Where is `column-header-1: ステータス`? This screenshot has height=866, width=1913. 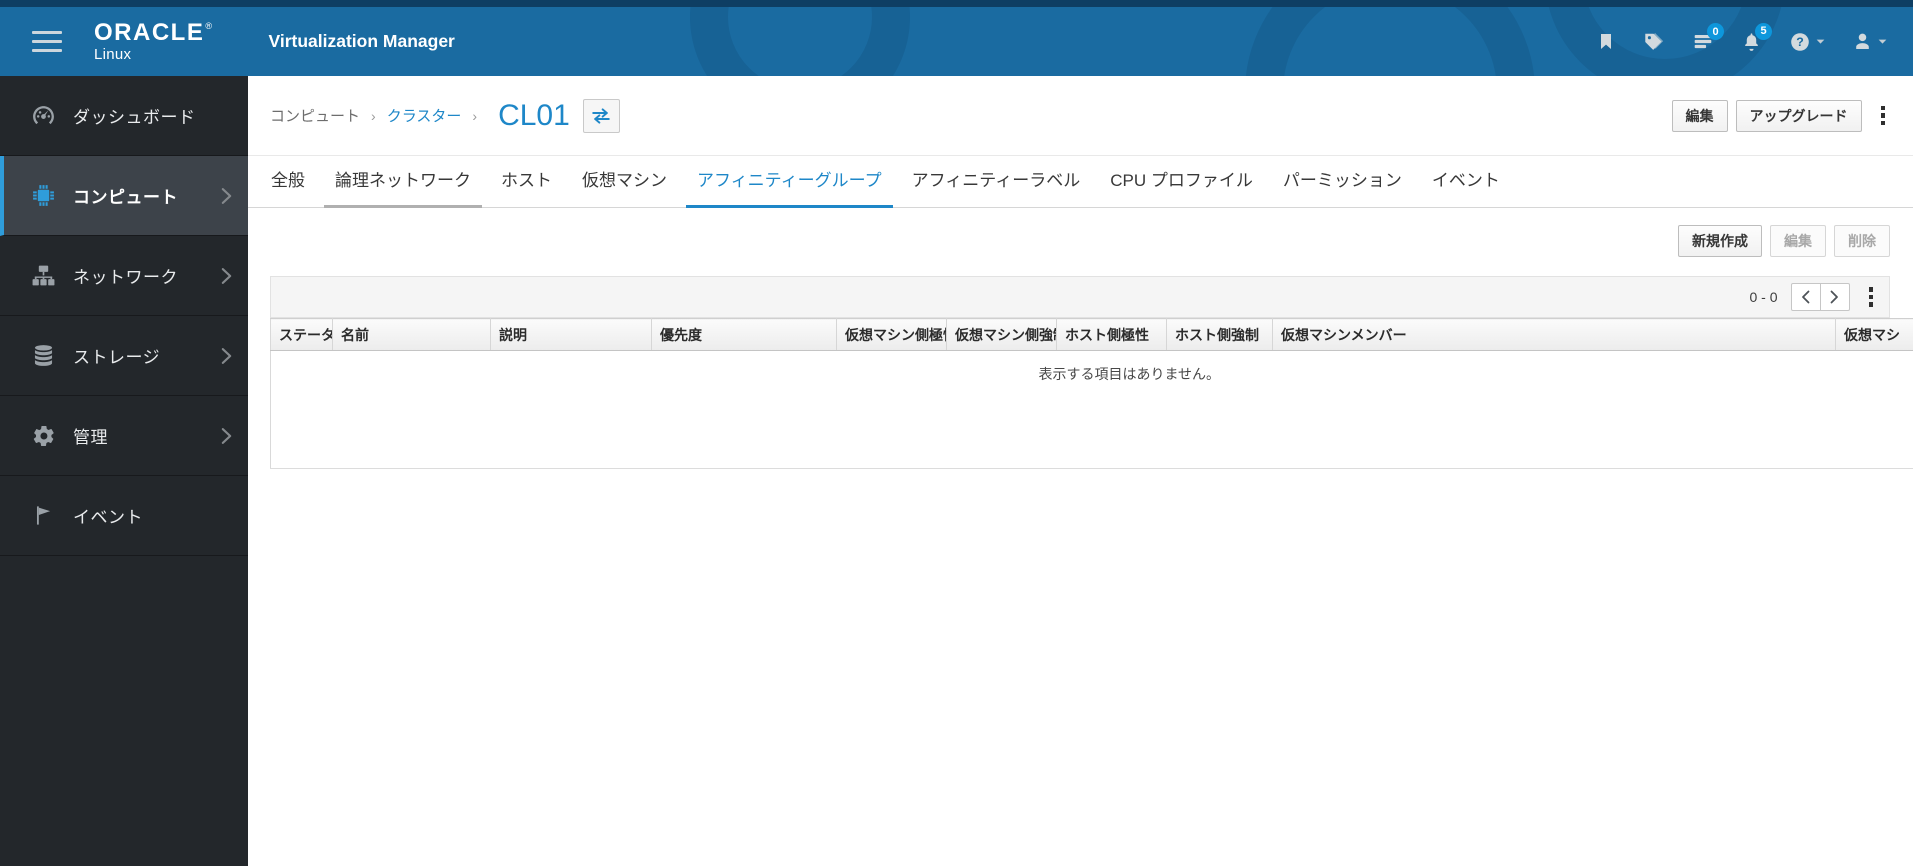 column-header-1: ステータス is located at coordinates (301, 334).